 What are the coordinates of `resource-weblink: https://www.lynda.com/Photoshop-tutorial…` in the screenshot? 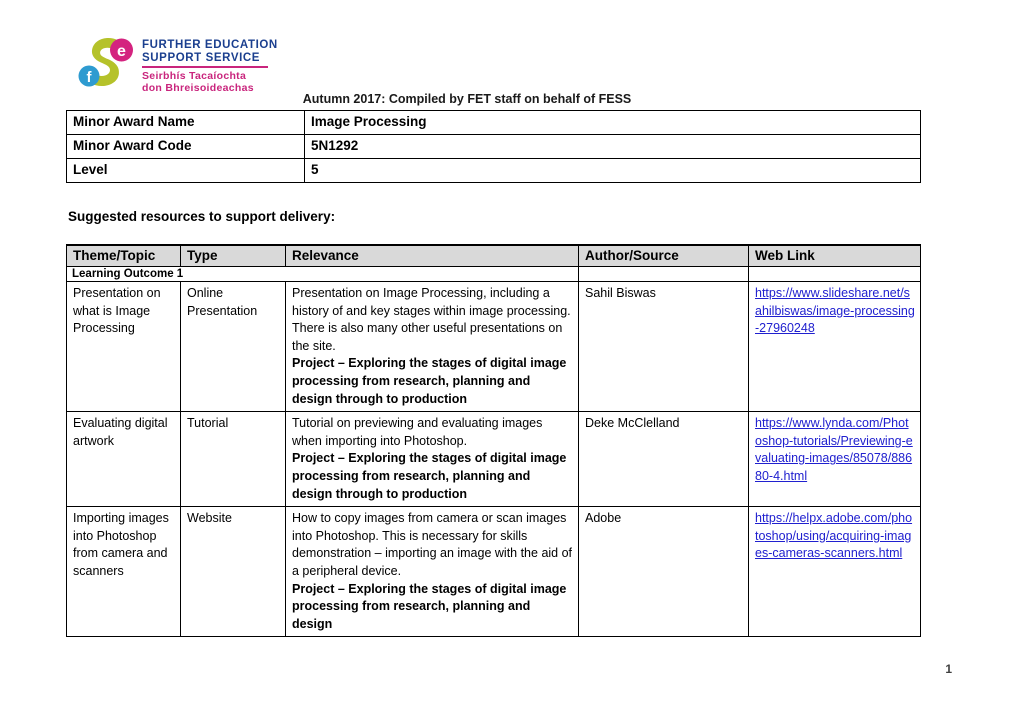 It's located at (834, 449).